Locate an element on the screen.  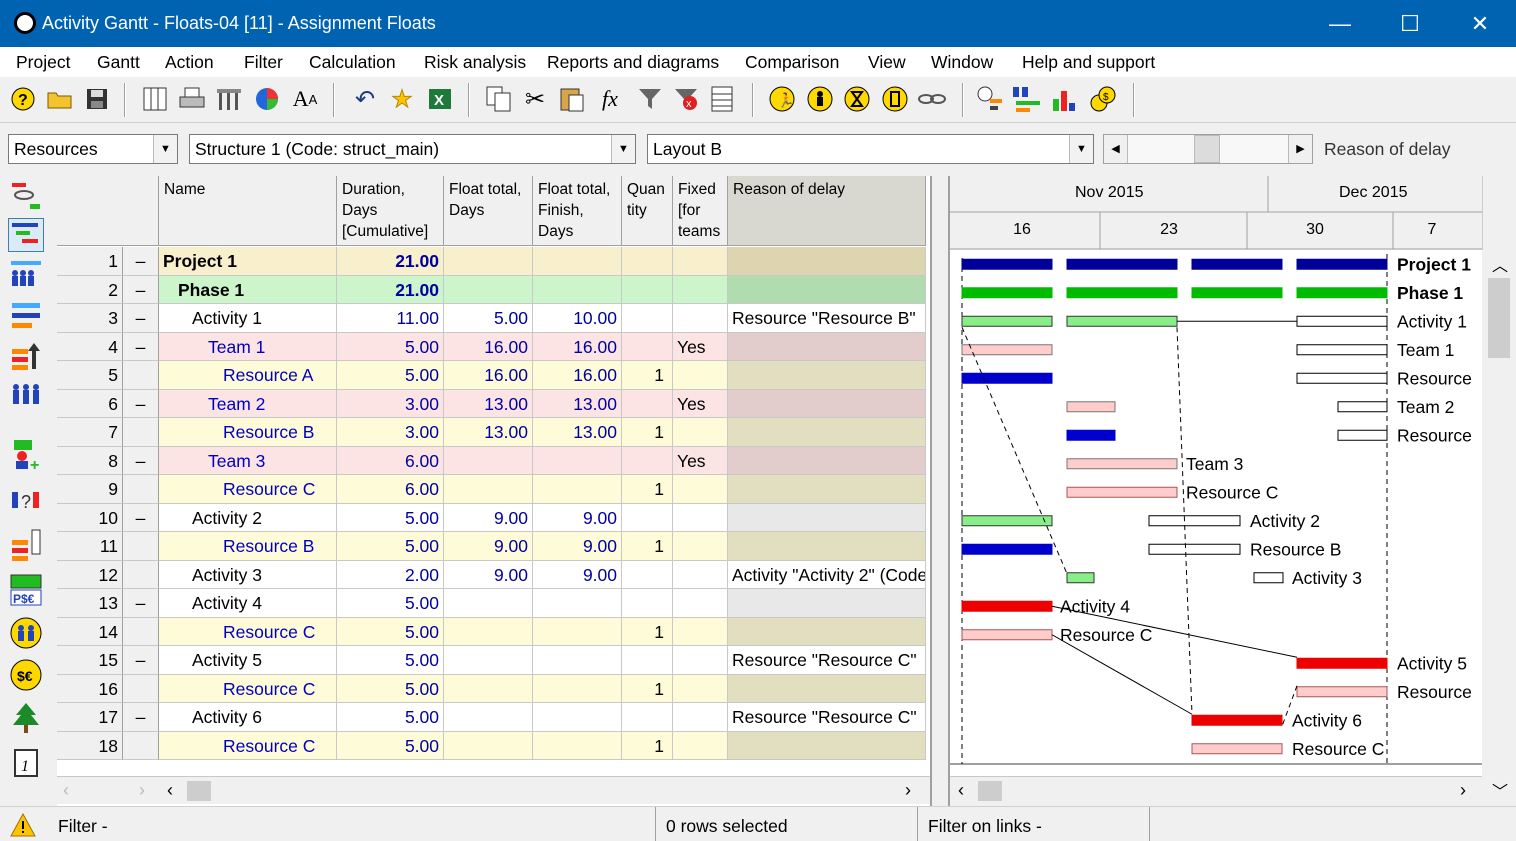
pie-chart-icon is located at coordinates (267, 99).